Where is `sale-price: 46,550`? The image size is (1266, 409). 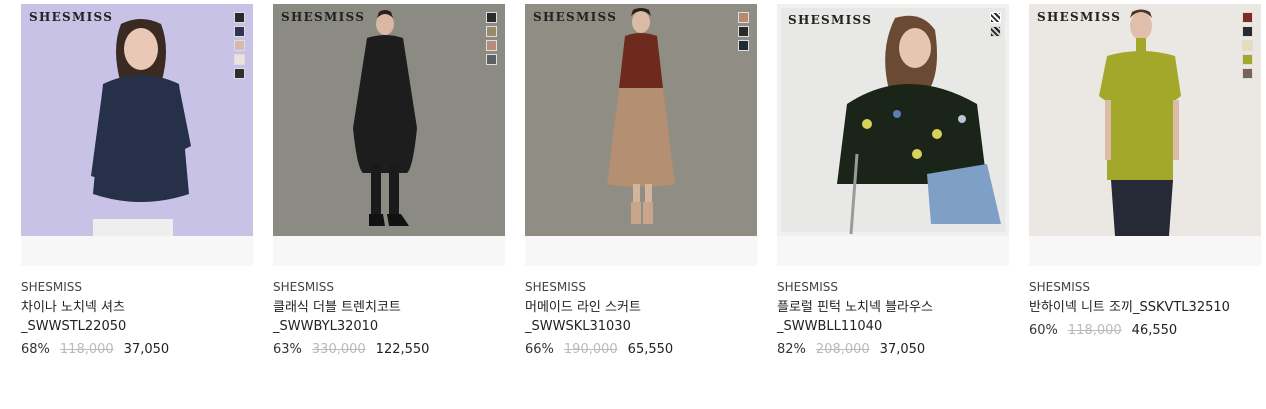 sale-price: 46,550 is located at coordinates (1154, 330).